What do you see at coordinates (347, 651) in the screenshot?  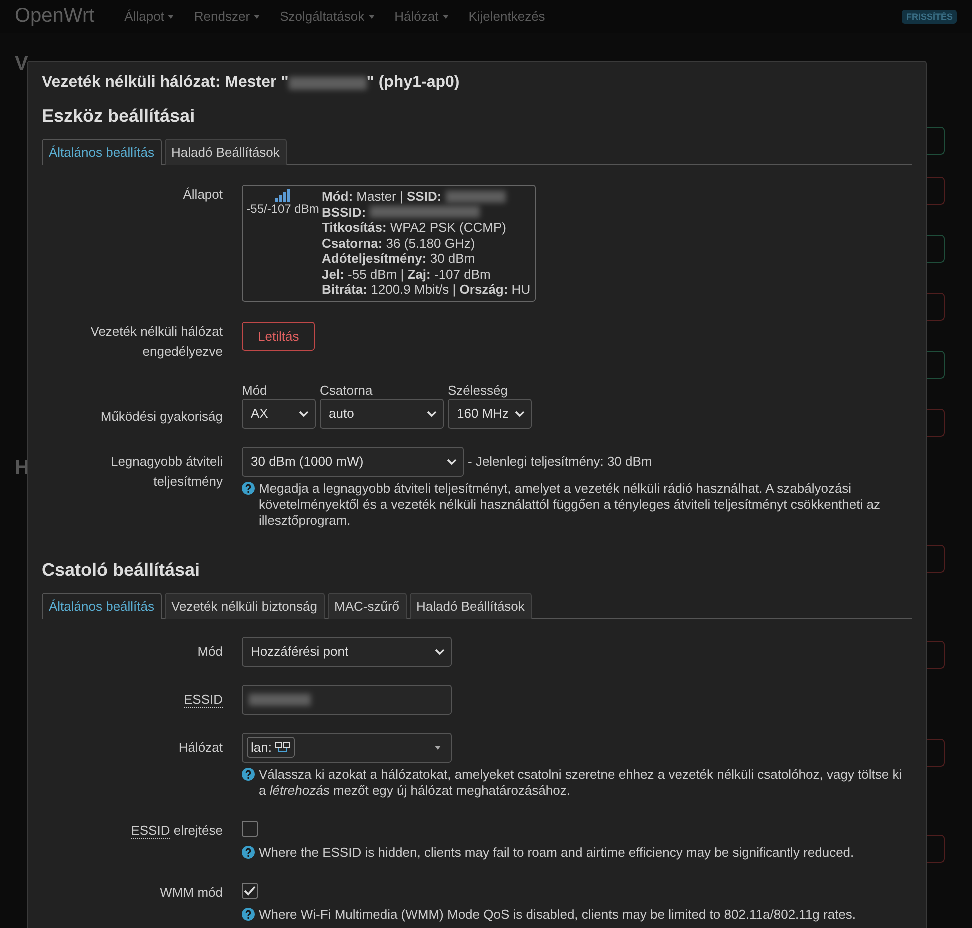 I see `select-field: Hozzáférési pont` at bounding box center [347, 651].